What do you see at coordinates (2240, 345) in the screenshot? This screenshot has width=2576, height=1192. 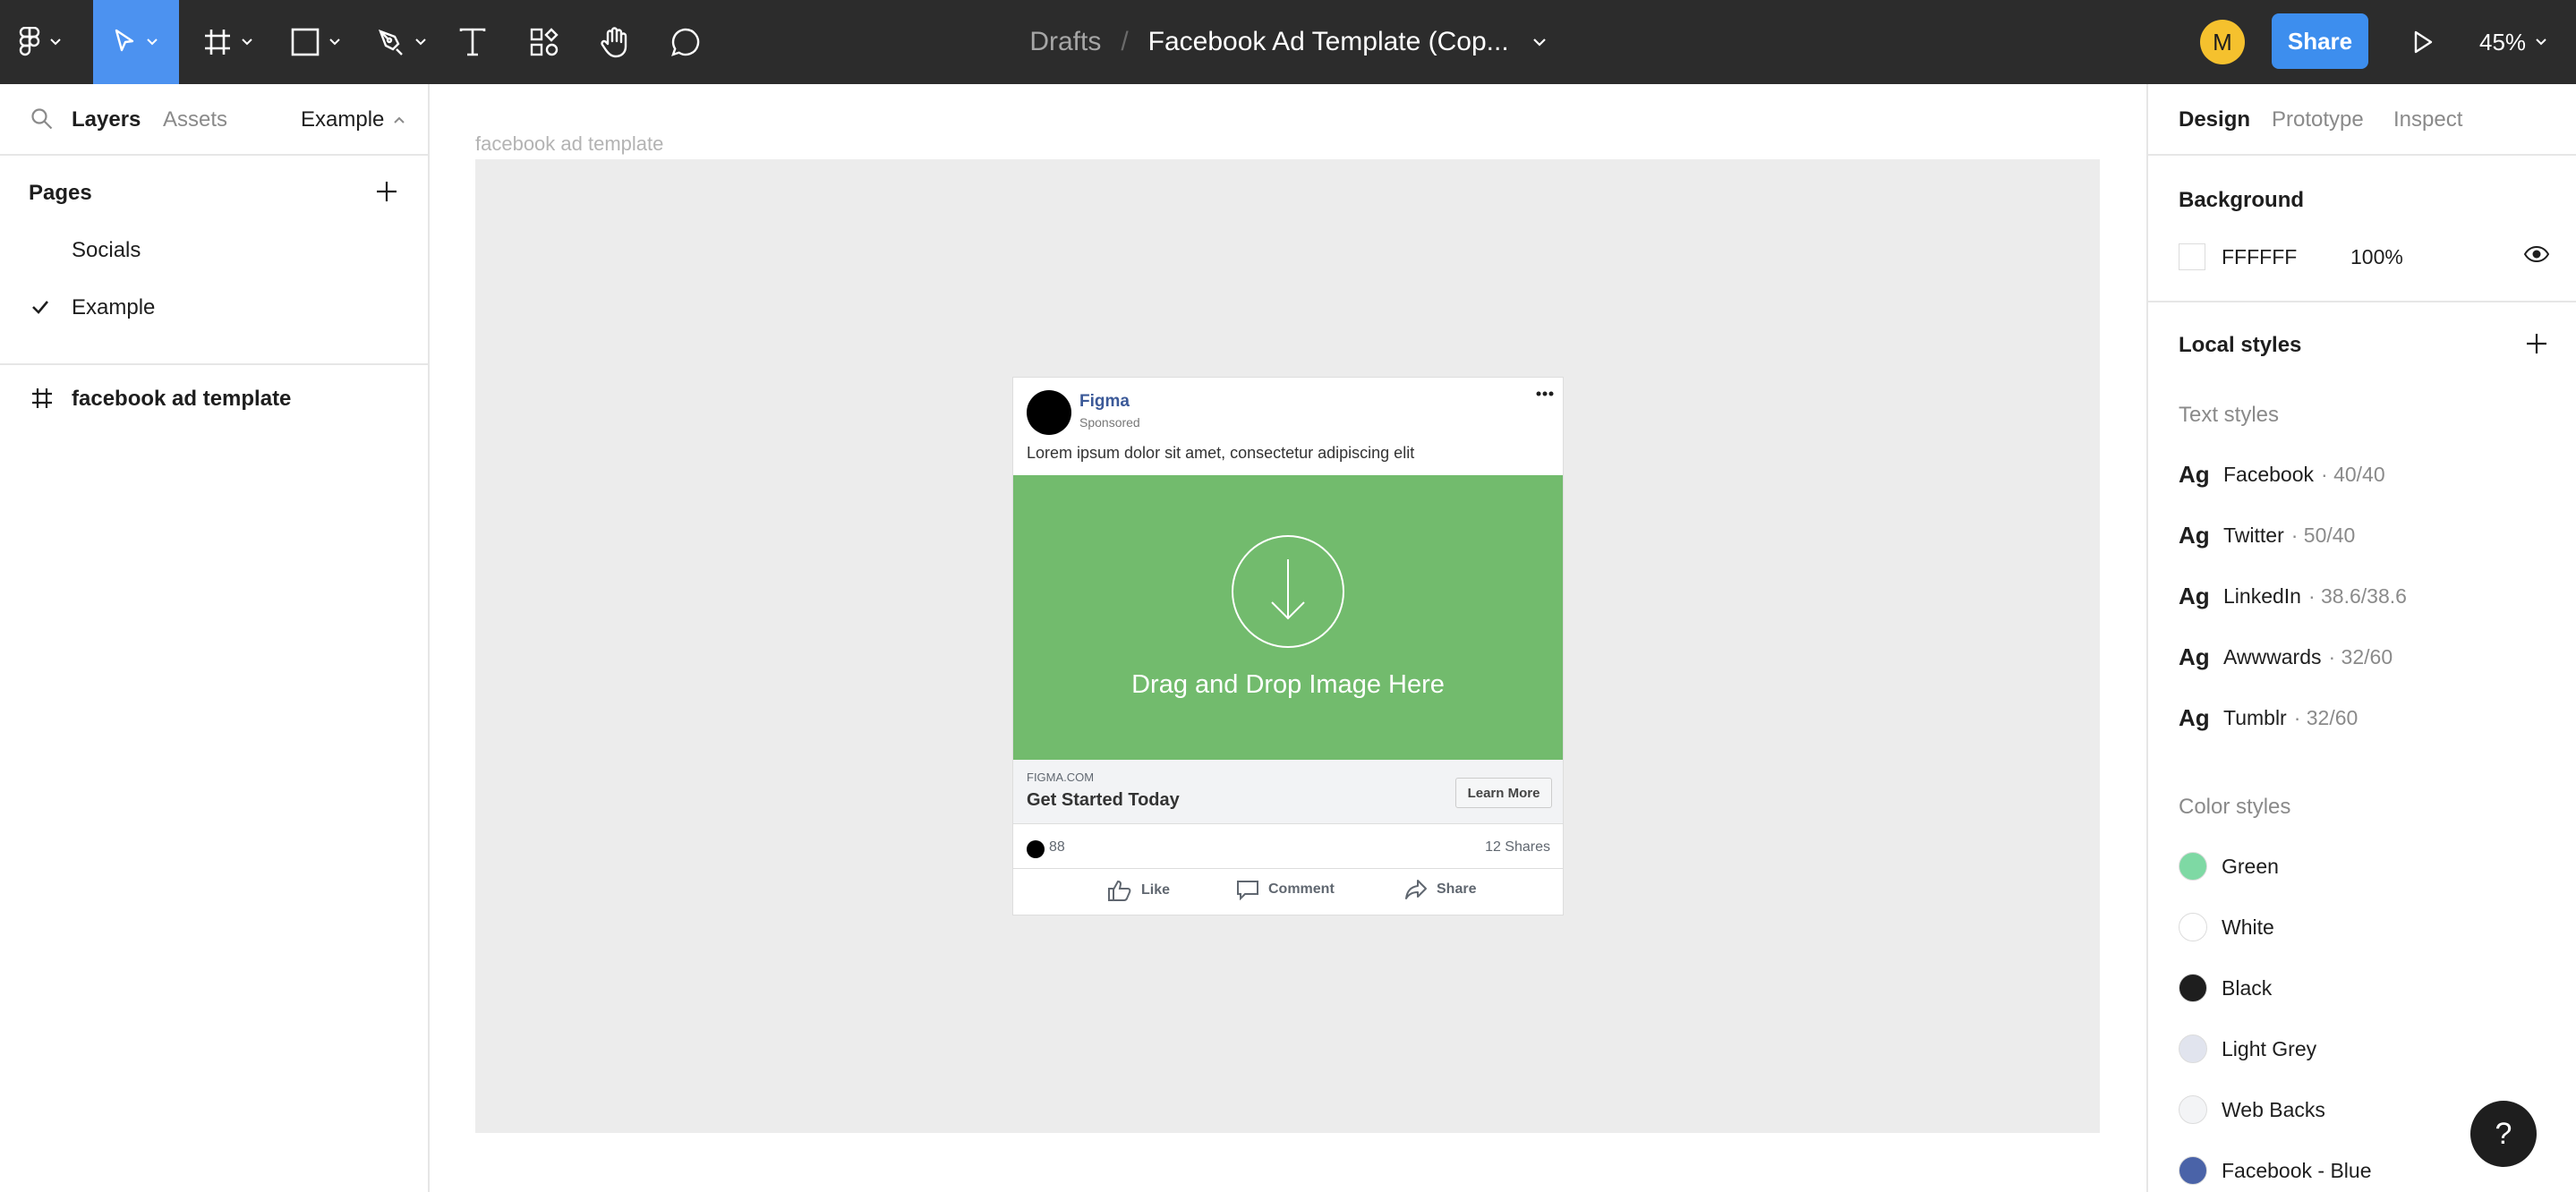 I see `local-styles-heading: Local styles` at bounding box center [2240, 345].